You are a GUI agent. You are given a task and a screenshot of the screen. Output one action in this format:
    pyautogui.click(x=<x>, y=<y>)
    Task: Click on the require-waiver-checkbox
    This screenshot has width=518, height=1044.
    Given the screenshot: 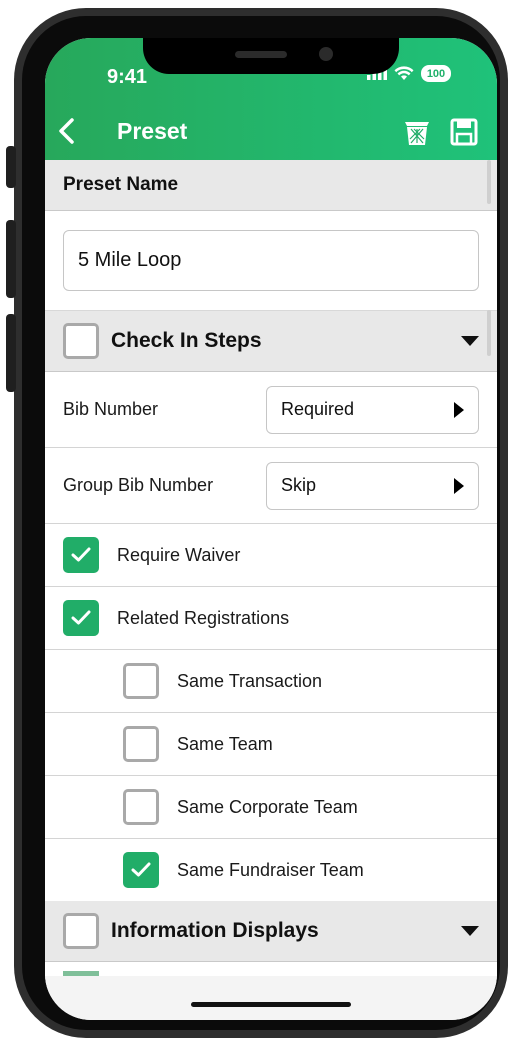 What is the action you would take?
    pyautogui.click(x=81, y=555)
    